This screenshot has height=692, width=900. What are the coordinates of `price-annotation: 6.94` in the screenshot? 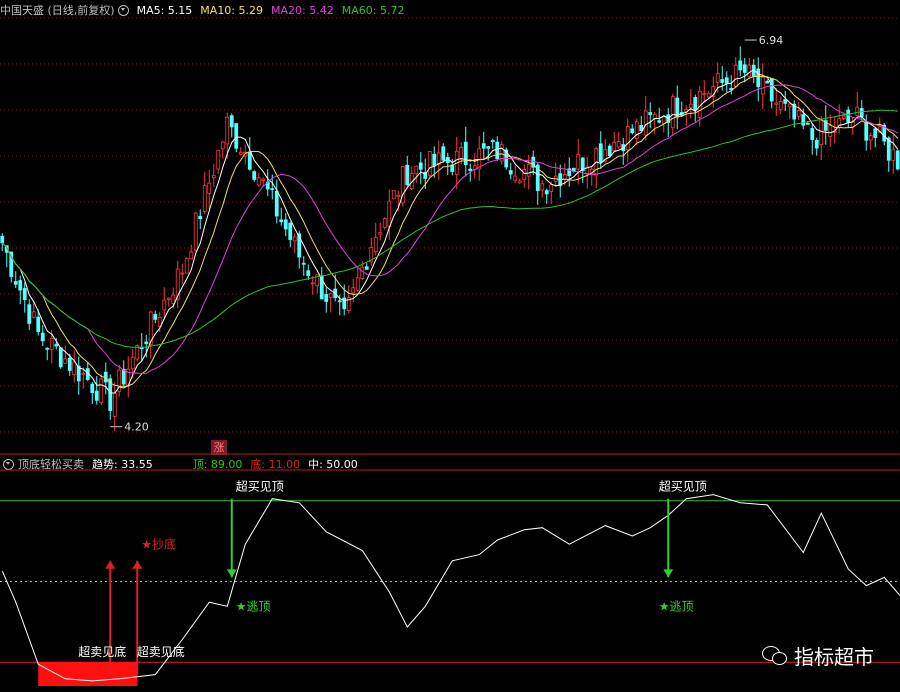 It's located at (771, 40).